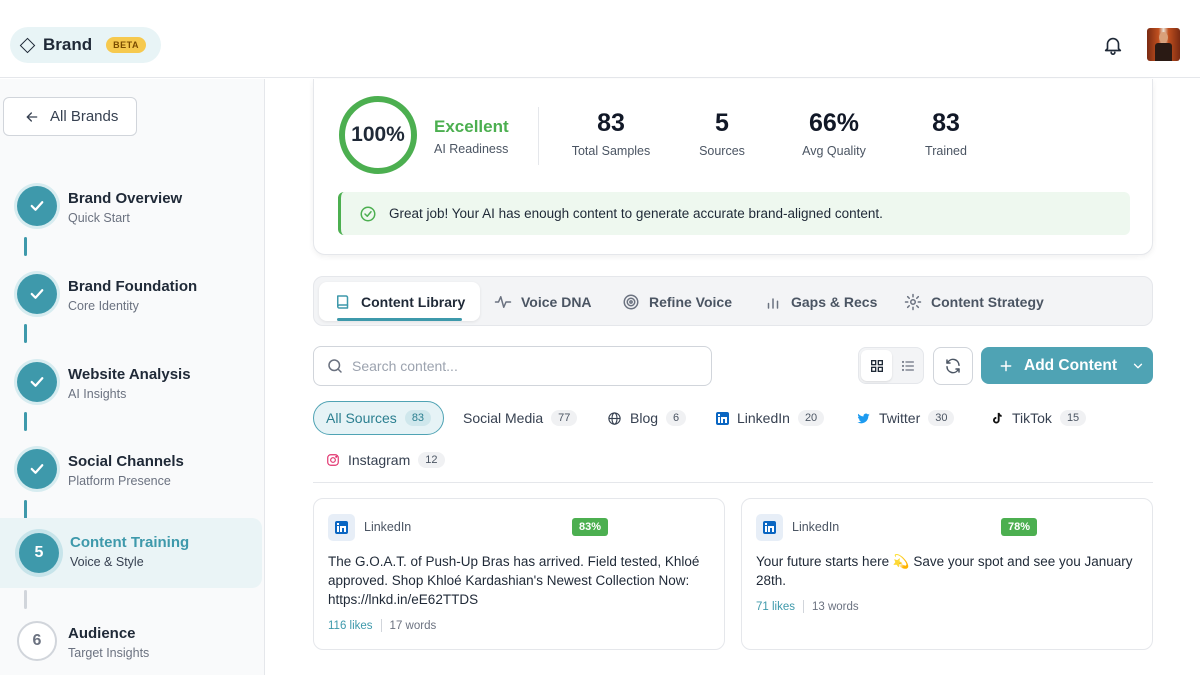 Image resolution: width=1200 pixels, height=683 pixels. I want to click on stat-trained: 83 Trained, so click(946, 133).